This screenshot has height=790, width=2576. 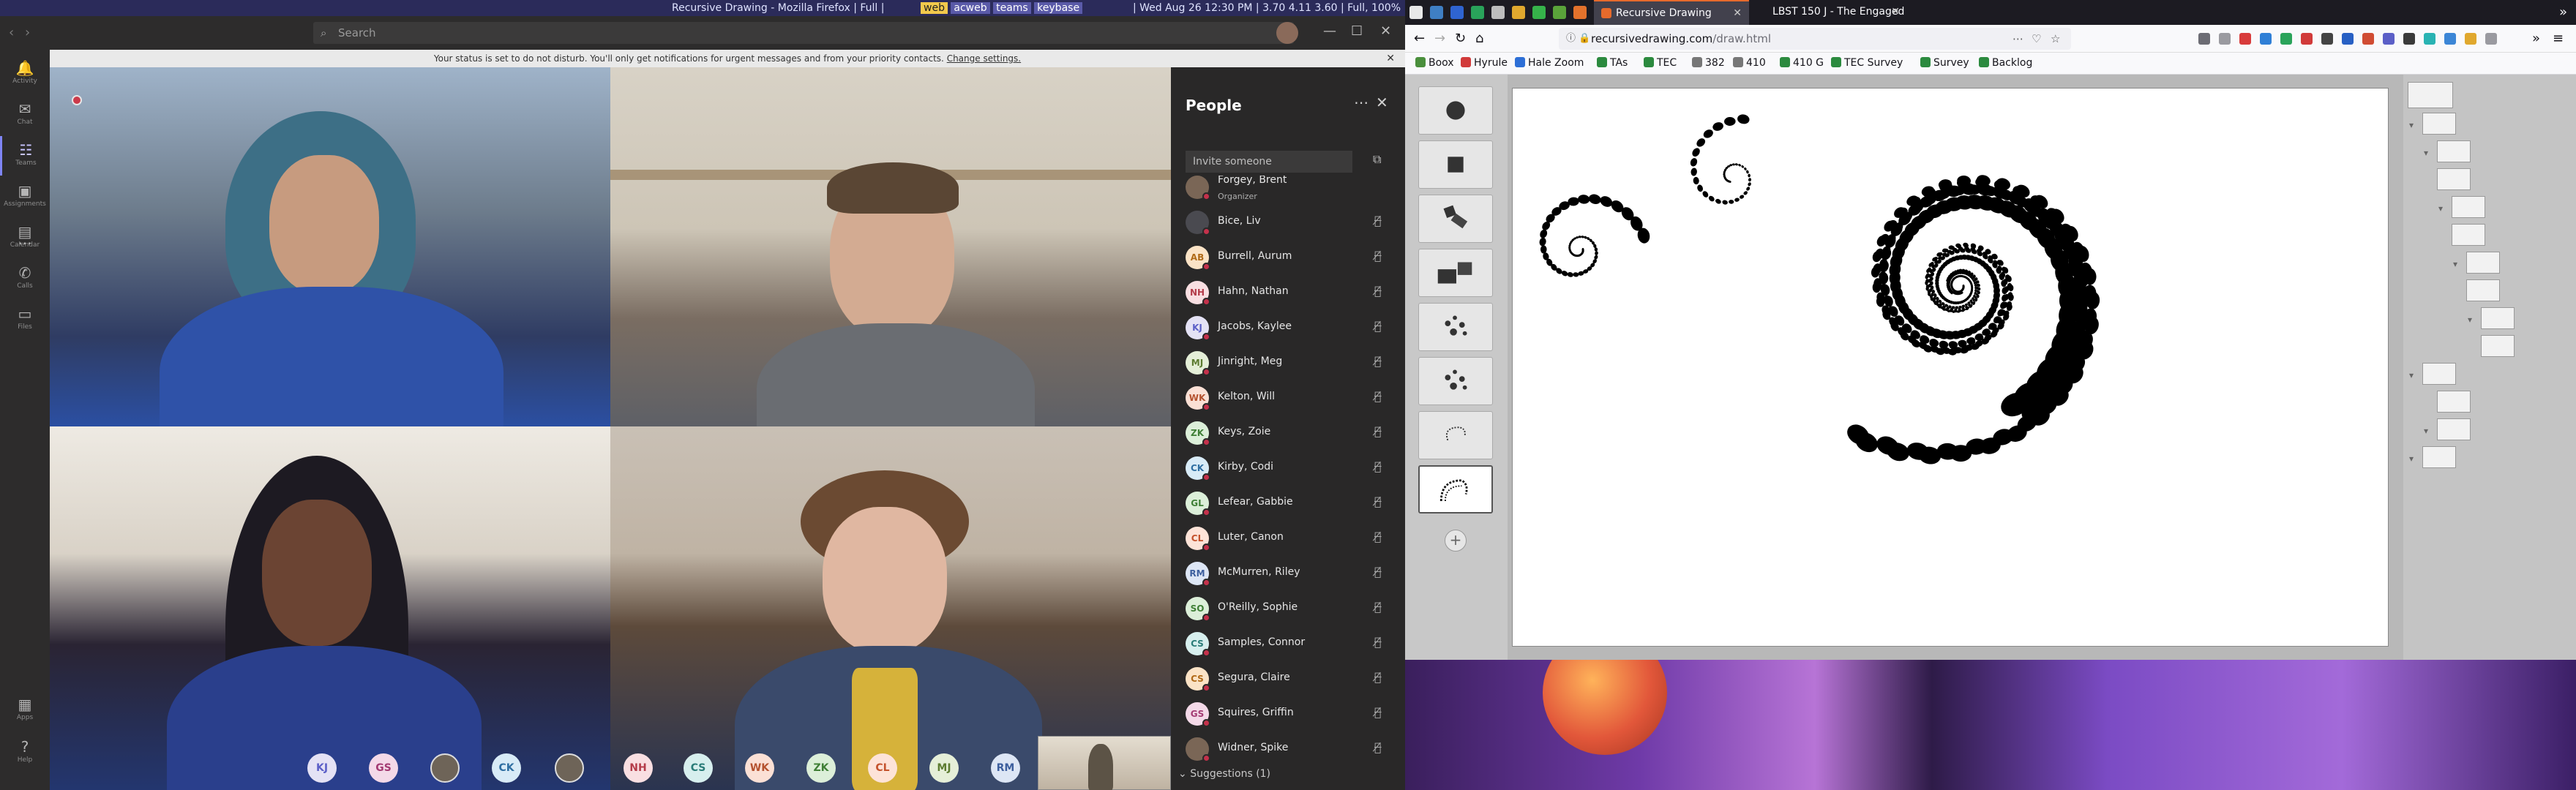 What do you see at coordinates (1288, 573) in the screenshot?
I see `participant-row: RM McMurren, Riley 🎙̸` at bounding box center [1288, 573].